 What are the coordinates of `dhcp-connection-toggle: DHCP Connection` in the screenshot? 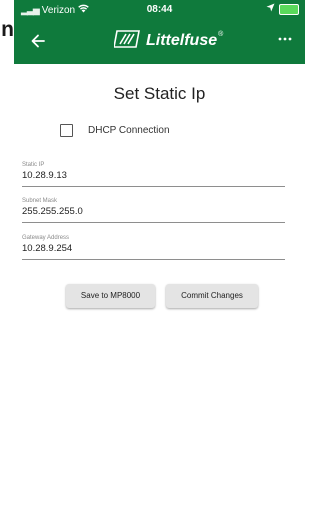 It's located at (115, 130).